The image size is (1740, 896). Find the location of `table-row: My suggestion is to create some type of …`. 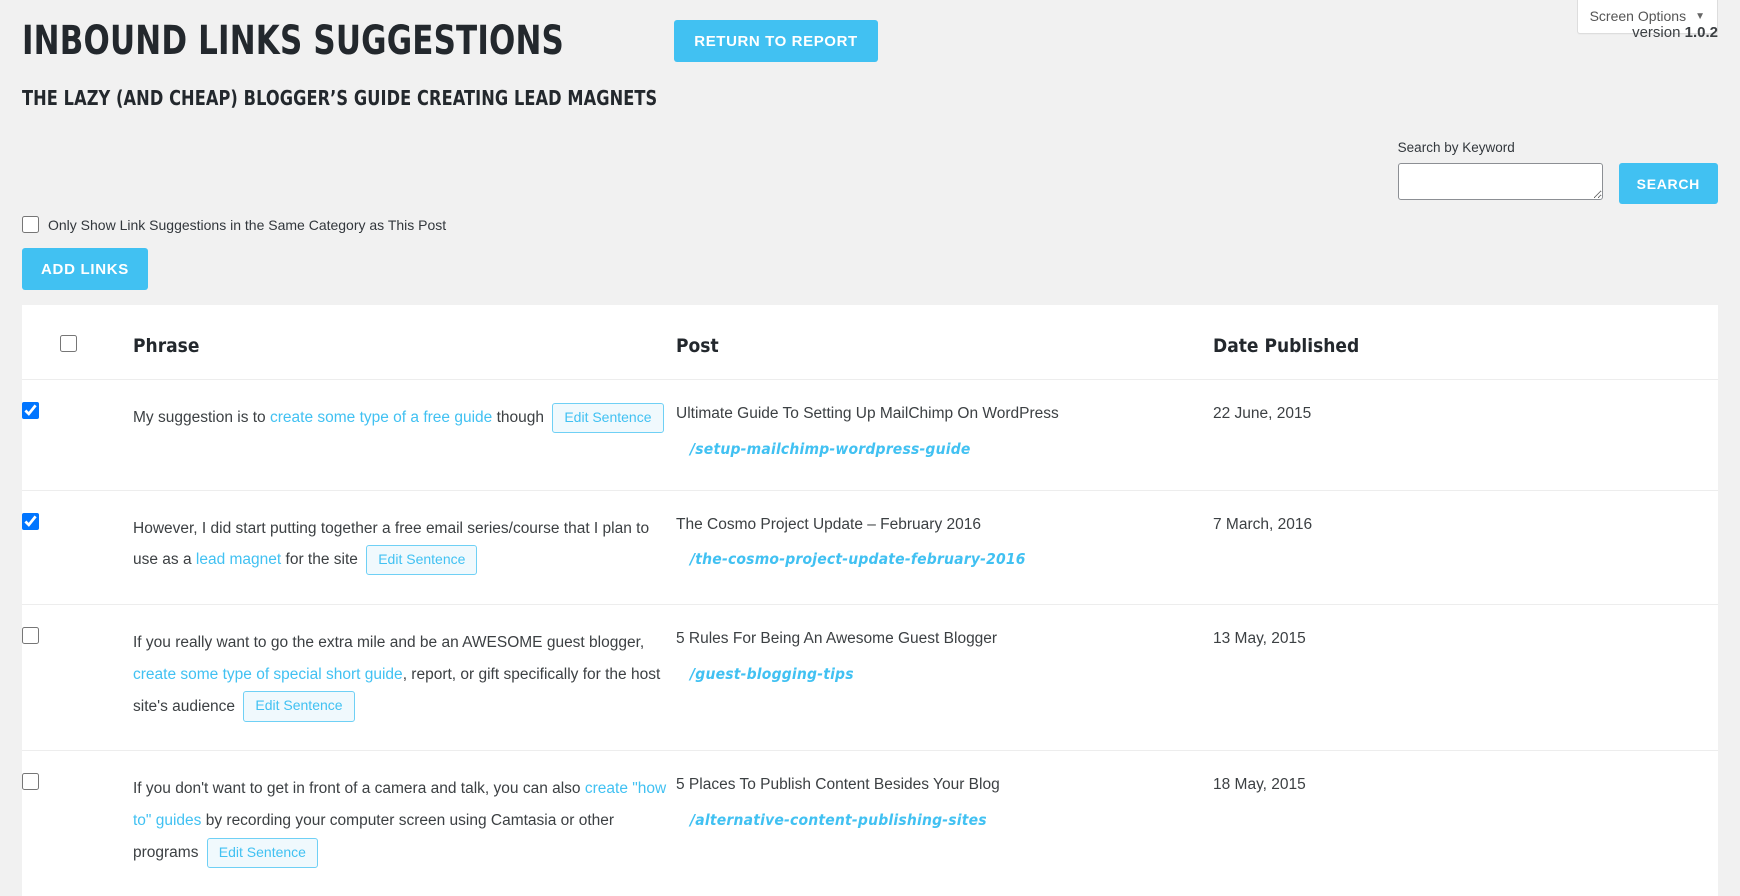

table-row: My suggestion is to create some type of … is located at coordinates (870, 435).